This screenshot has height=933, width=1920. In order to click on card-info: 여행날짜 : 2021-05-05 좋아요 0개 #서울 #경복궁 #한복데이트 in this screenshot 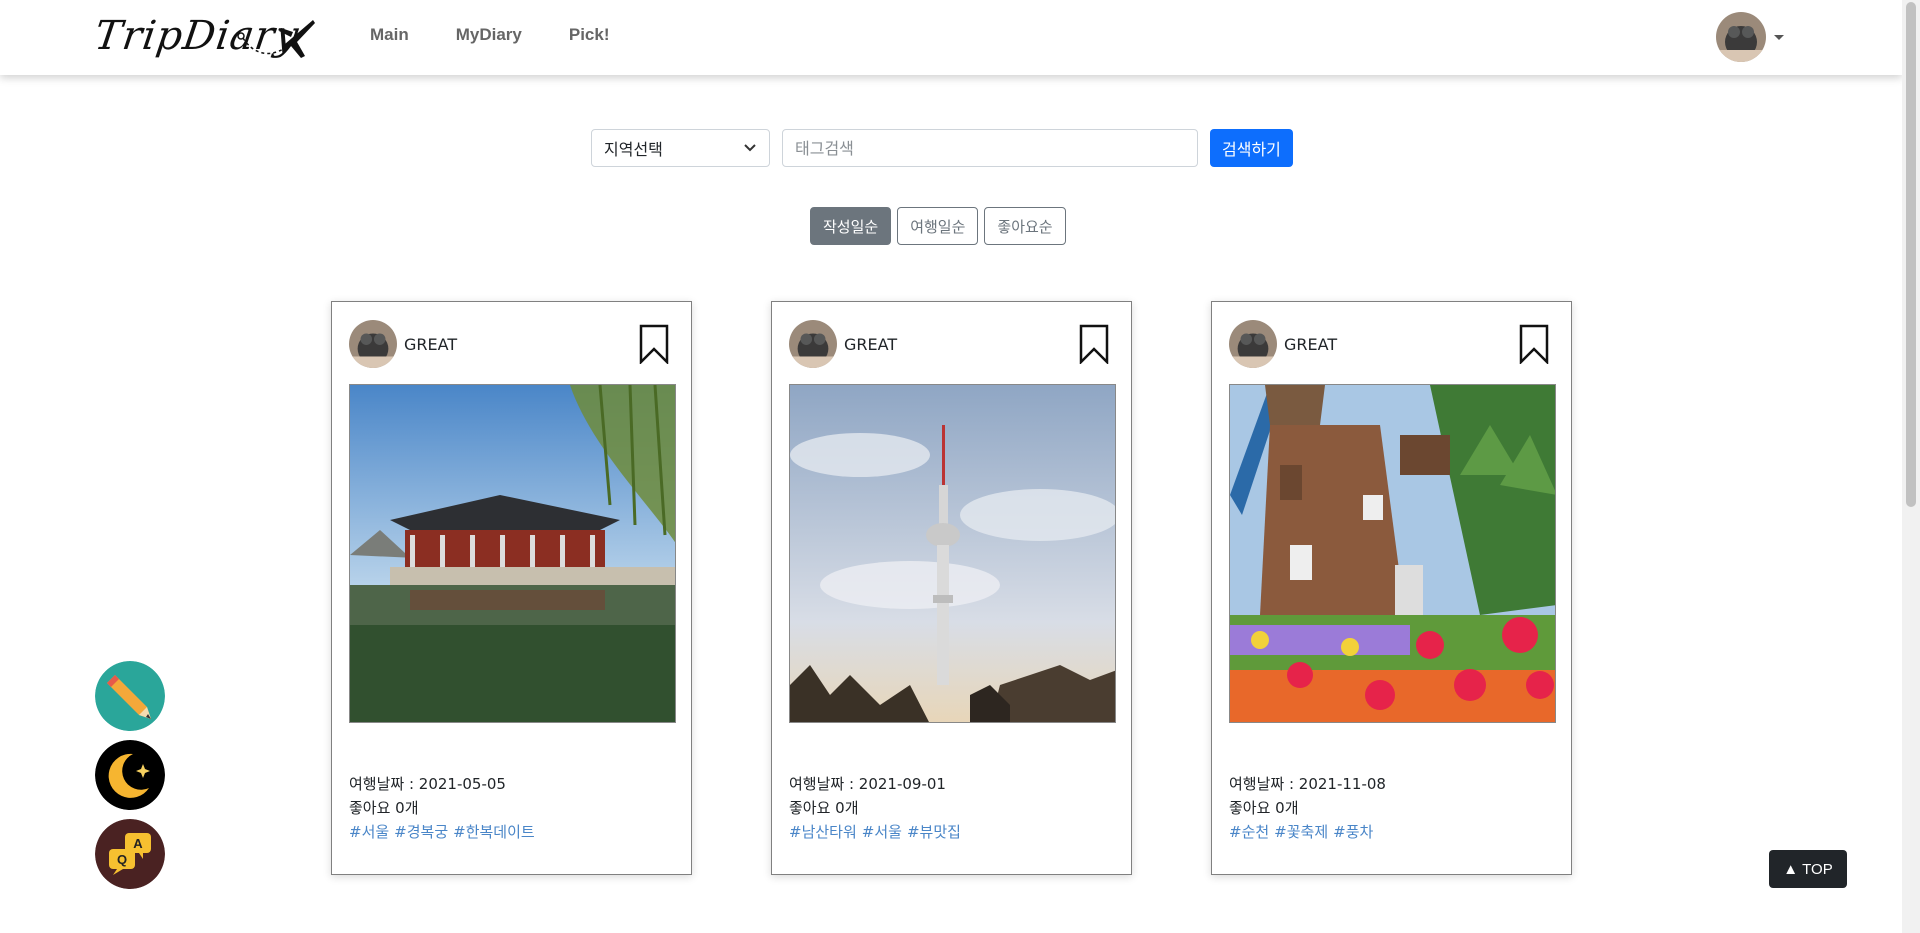, I will do `click(444, 808)`.